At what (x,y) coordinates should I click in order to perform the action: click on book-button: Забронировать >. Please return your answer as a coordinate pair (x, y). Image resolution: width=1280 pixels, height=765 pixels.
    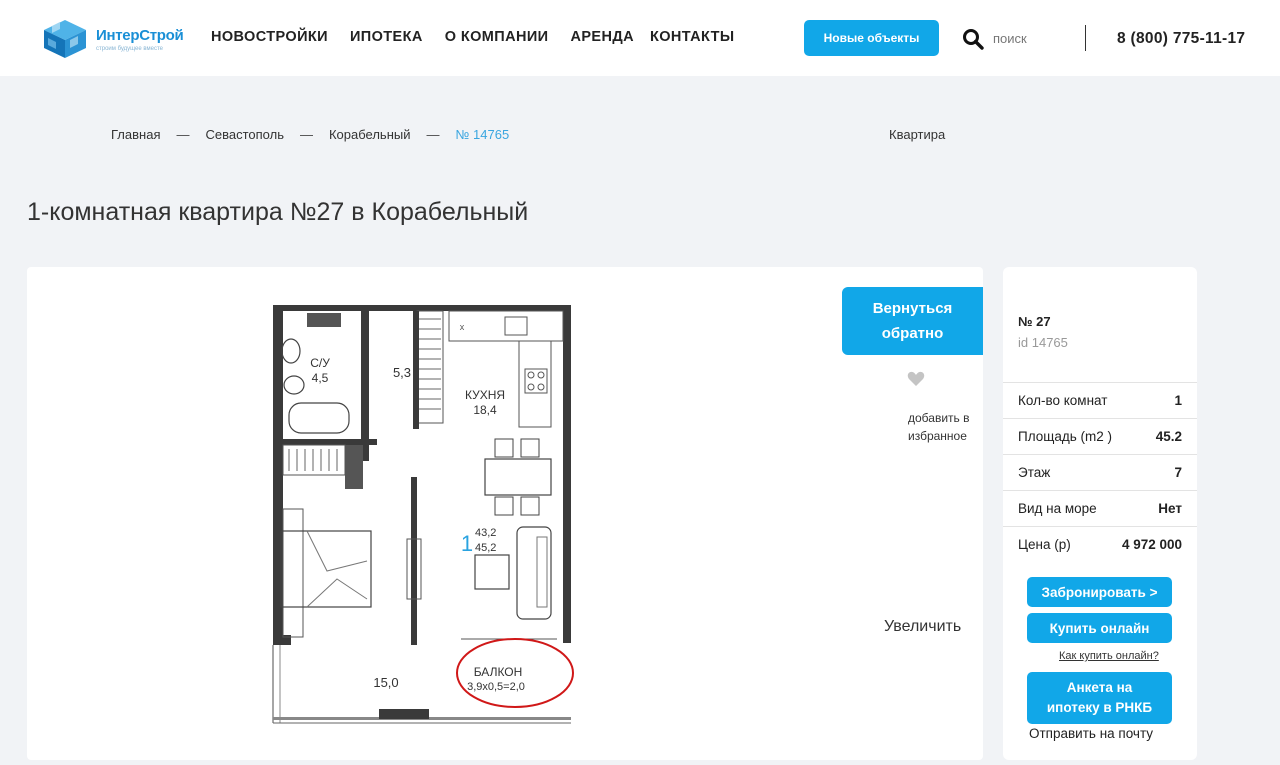
    Looking at the image, I should click on (1099, 592).